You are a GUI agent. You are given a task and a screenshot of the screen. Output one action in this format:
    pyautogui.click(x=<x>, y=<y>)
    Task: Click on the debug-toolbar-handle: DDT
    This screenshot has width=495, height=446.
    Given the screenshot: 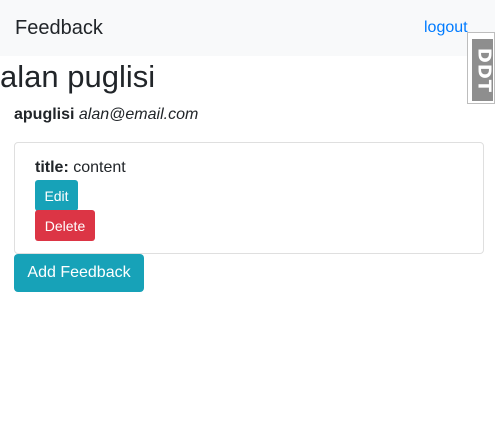 What is the action you would take?
    pyautogui.click(x=481, y=68)
    